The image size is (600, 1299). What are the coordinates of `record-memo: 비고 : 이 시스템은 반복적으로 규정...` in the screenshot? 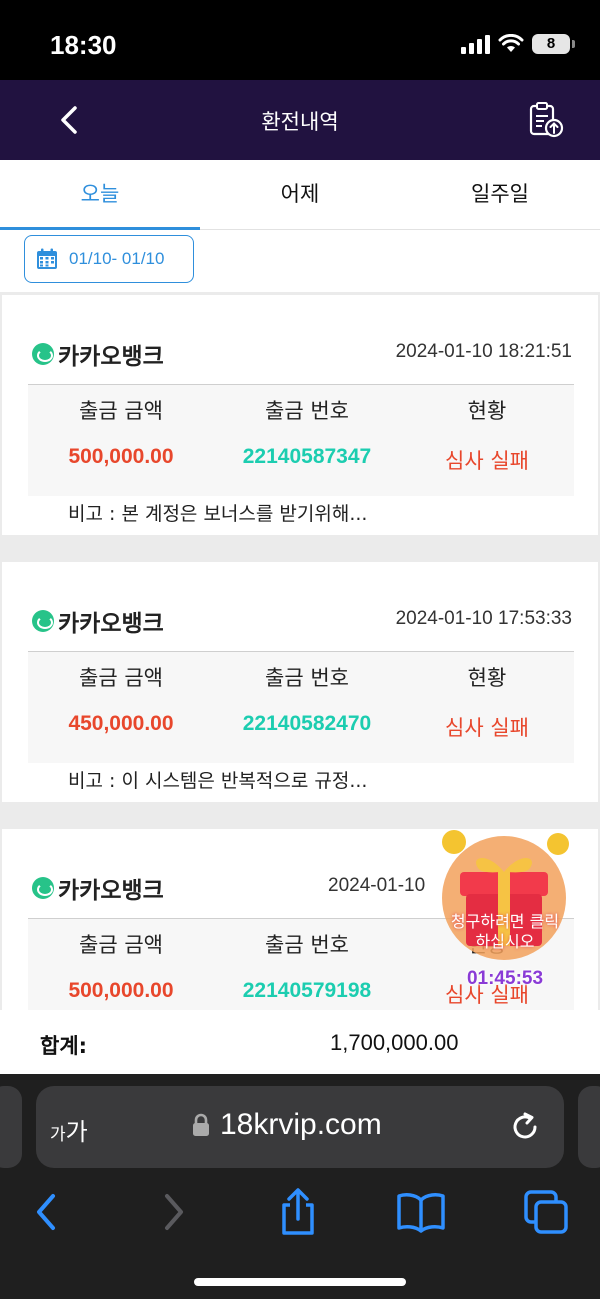 It's located at (218, 781).